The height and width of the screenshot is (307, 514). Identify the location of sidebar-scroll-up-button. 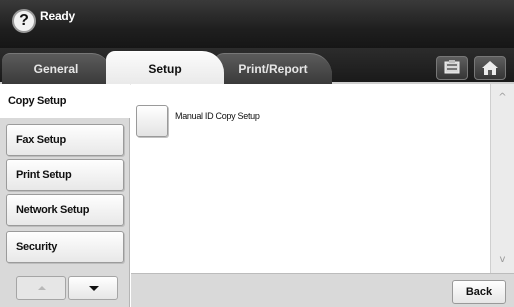
(41, 288).